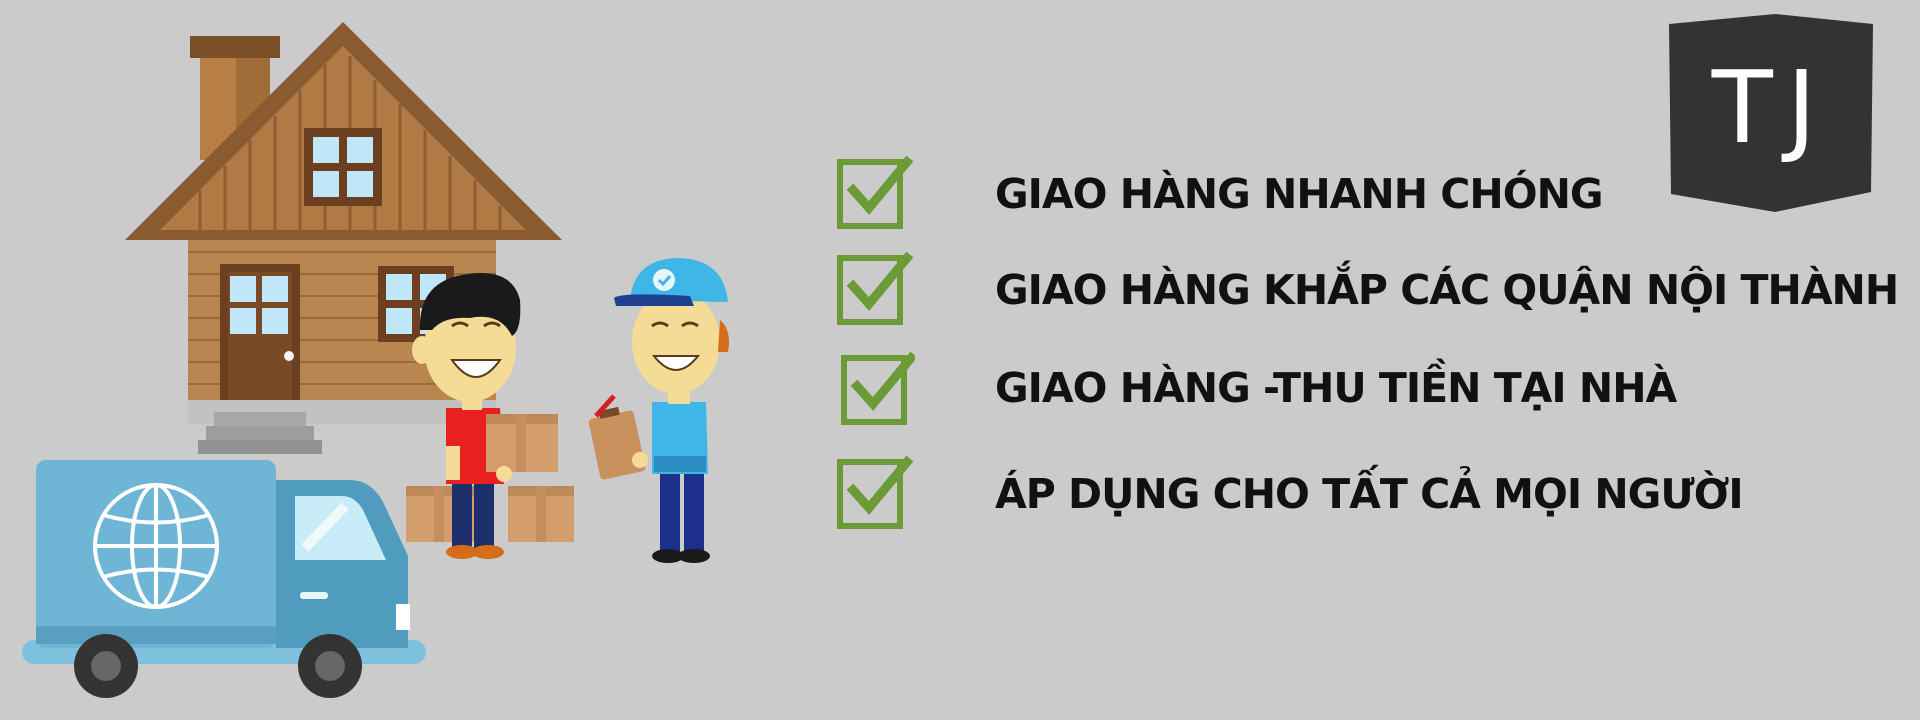  I want to click on logo: TJ, so click(1771, 113).